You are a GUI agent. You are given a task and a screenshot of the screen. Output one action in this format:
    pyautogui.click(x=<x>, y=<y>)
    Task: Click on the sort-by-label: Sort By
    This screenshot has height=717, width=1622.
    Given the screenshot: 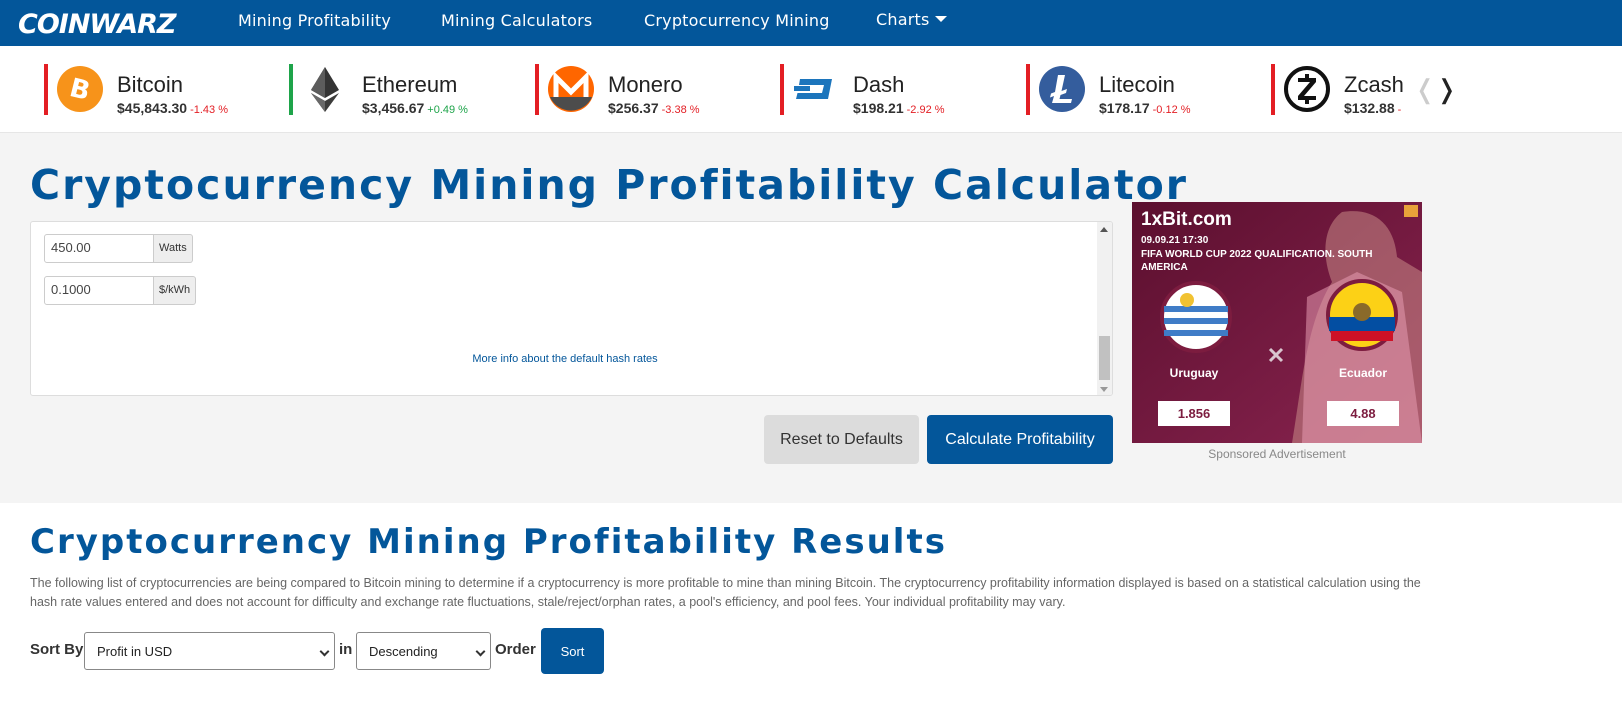 What is the action you would take?
    pyautogui.click(x=57, y=649)
    